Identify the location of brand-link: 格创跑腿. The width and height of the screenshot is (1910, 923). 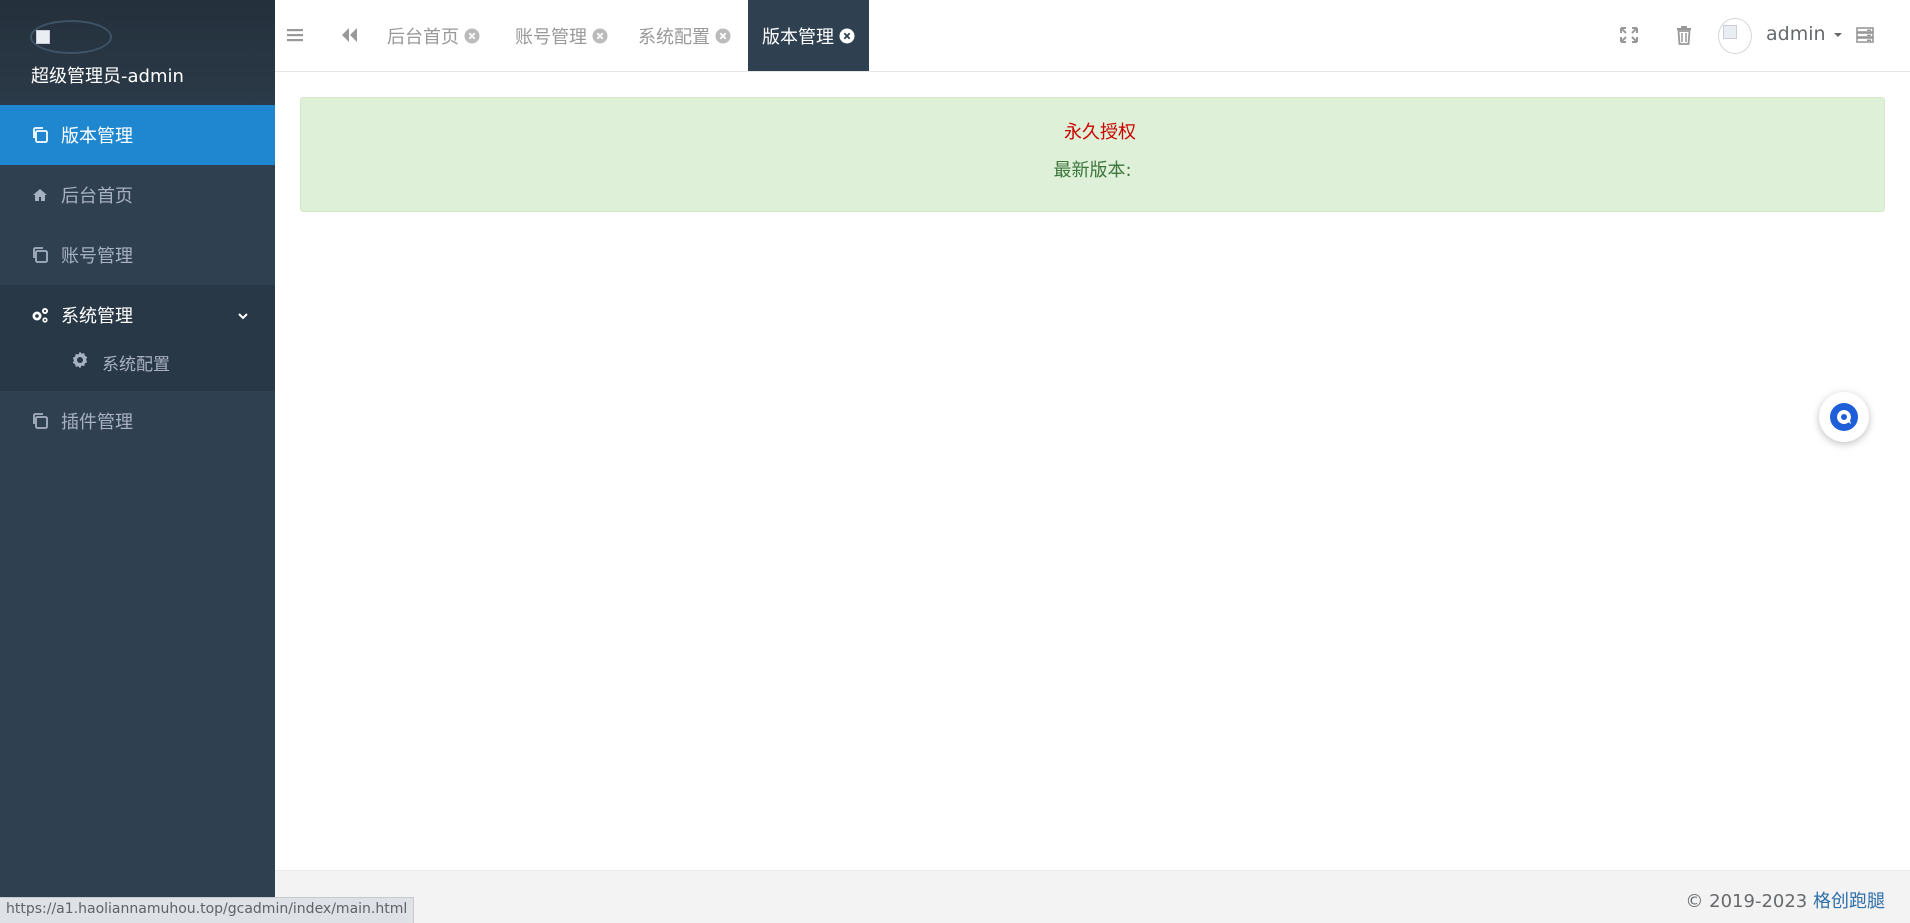
(1849, 901).